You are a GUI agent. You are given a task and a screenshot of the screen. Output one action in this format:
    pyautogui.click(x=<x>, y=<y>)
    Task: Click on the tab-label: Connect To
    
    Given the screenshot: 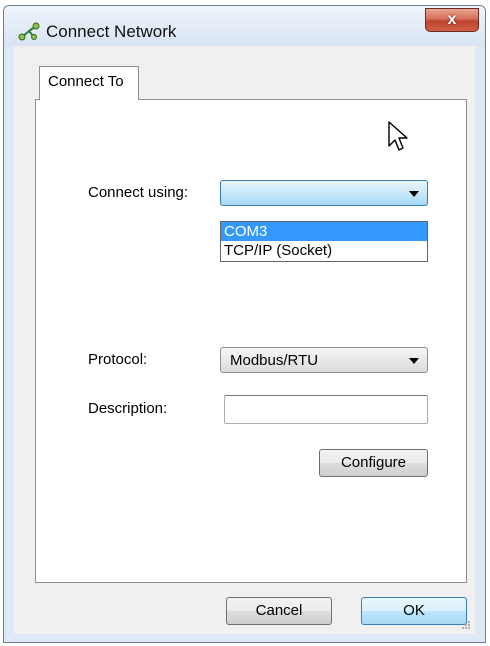 What is the action you would take?
    pyautogui.click(x=86, y=81)
    